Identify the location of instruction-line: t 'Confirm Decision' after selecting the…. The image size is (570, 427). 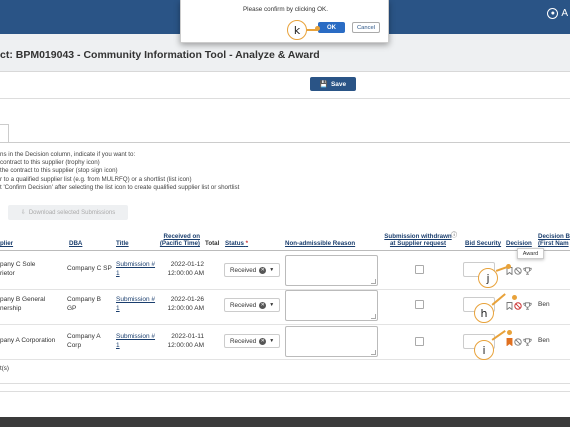
(120, 187).